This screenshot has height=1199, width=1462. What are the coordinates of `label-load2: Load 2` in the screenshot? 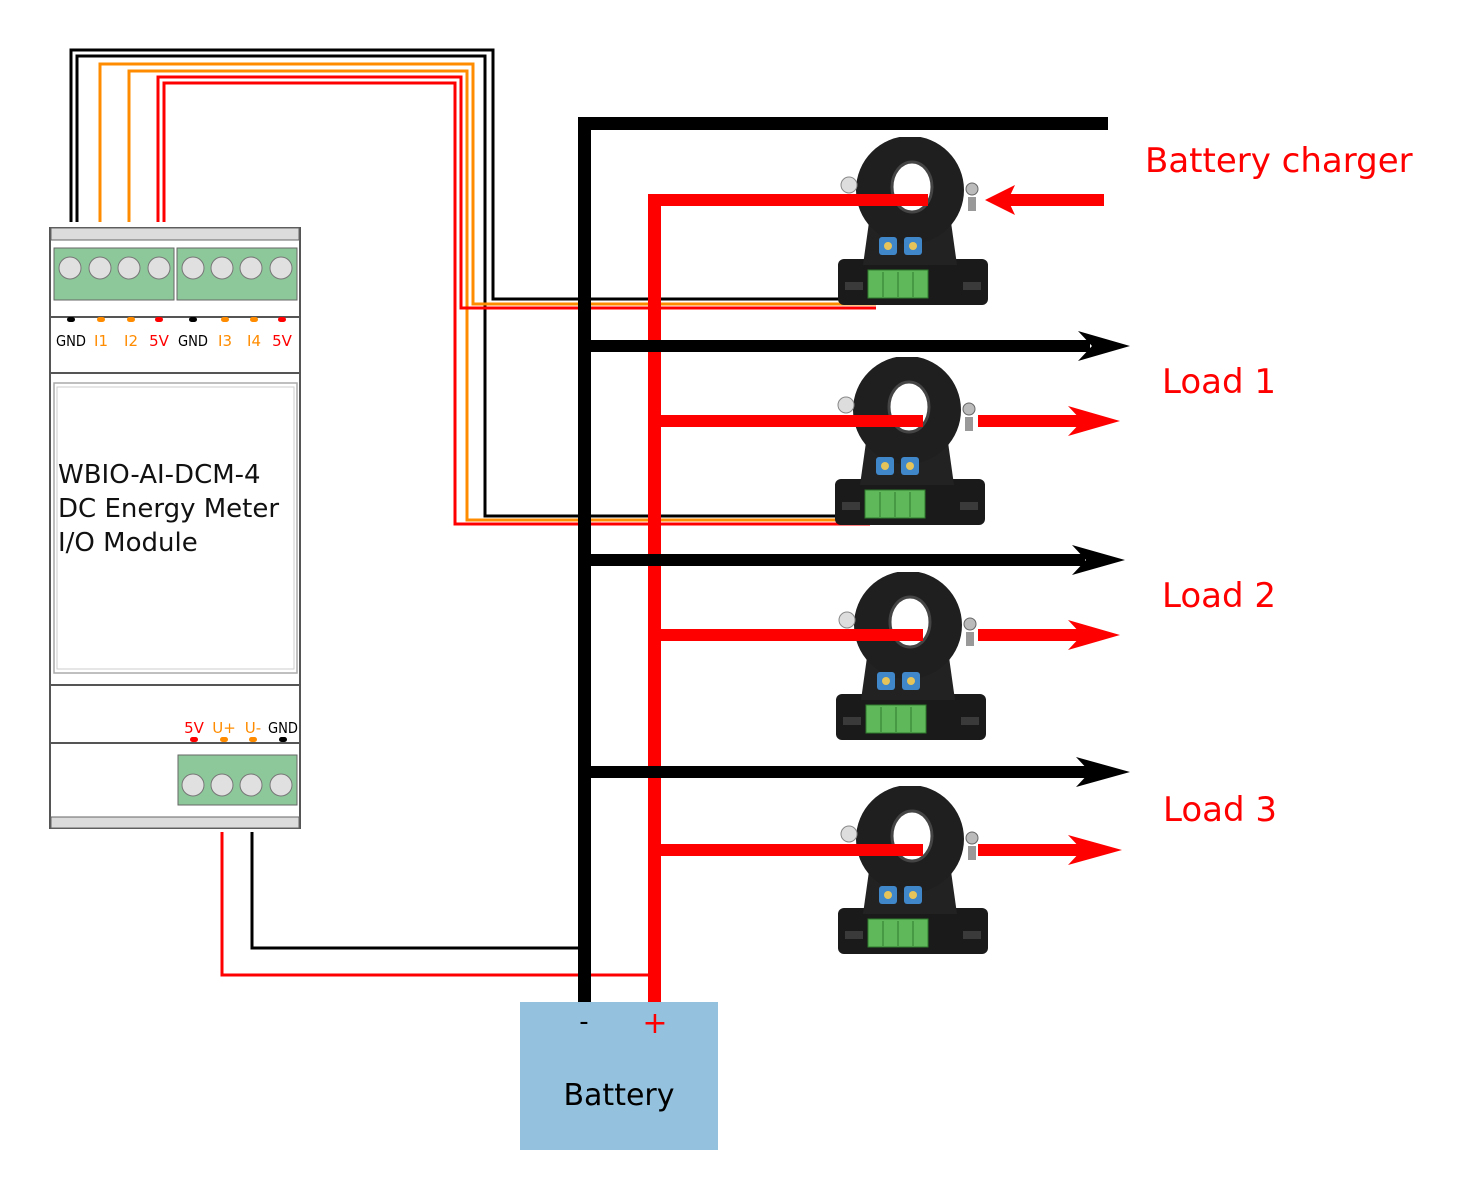 It's located at (1219, 596).